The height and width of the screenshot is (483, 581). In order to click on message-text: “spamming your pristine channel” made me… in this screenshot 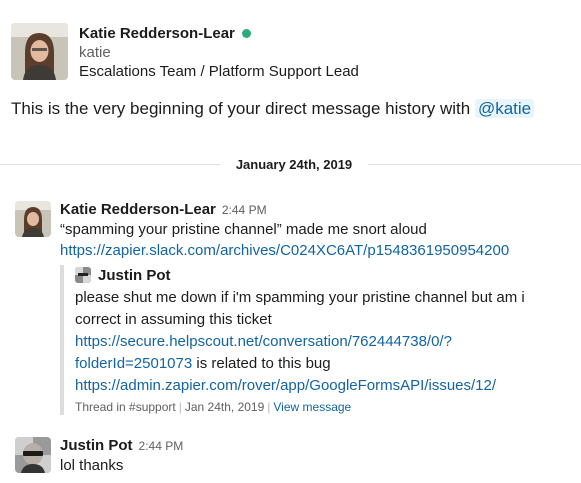, I will do `click(243, 229)`.